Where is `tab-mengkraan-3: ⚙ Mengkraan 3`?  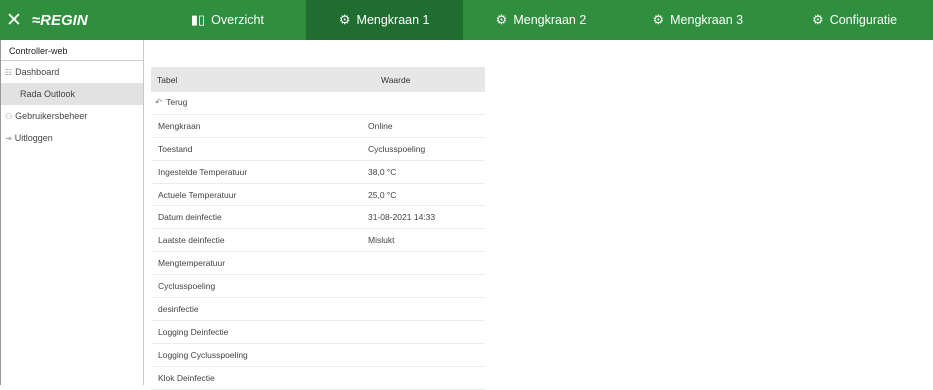
tab-mengkraan-3: ⚙ Mengkraan 3 is located at coordinates (697, 20).